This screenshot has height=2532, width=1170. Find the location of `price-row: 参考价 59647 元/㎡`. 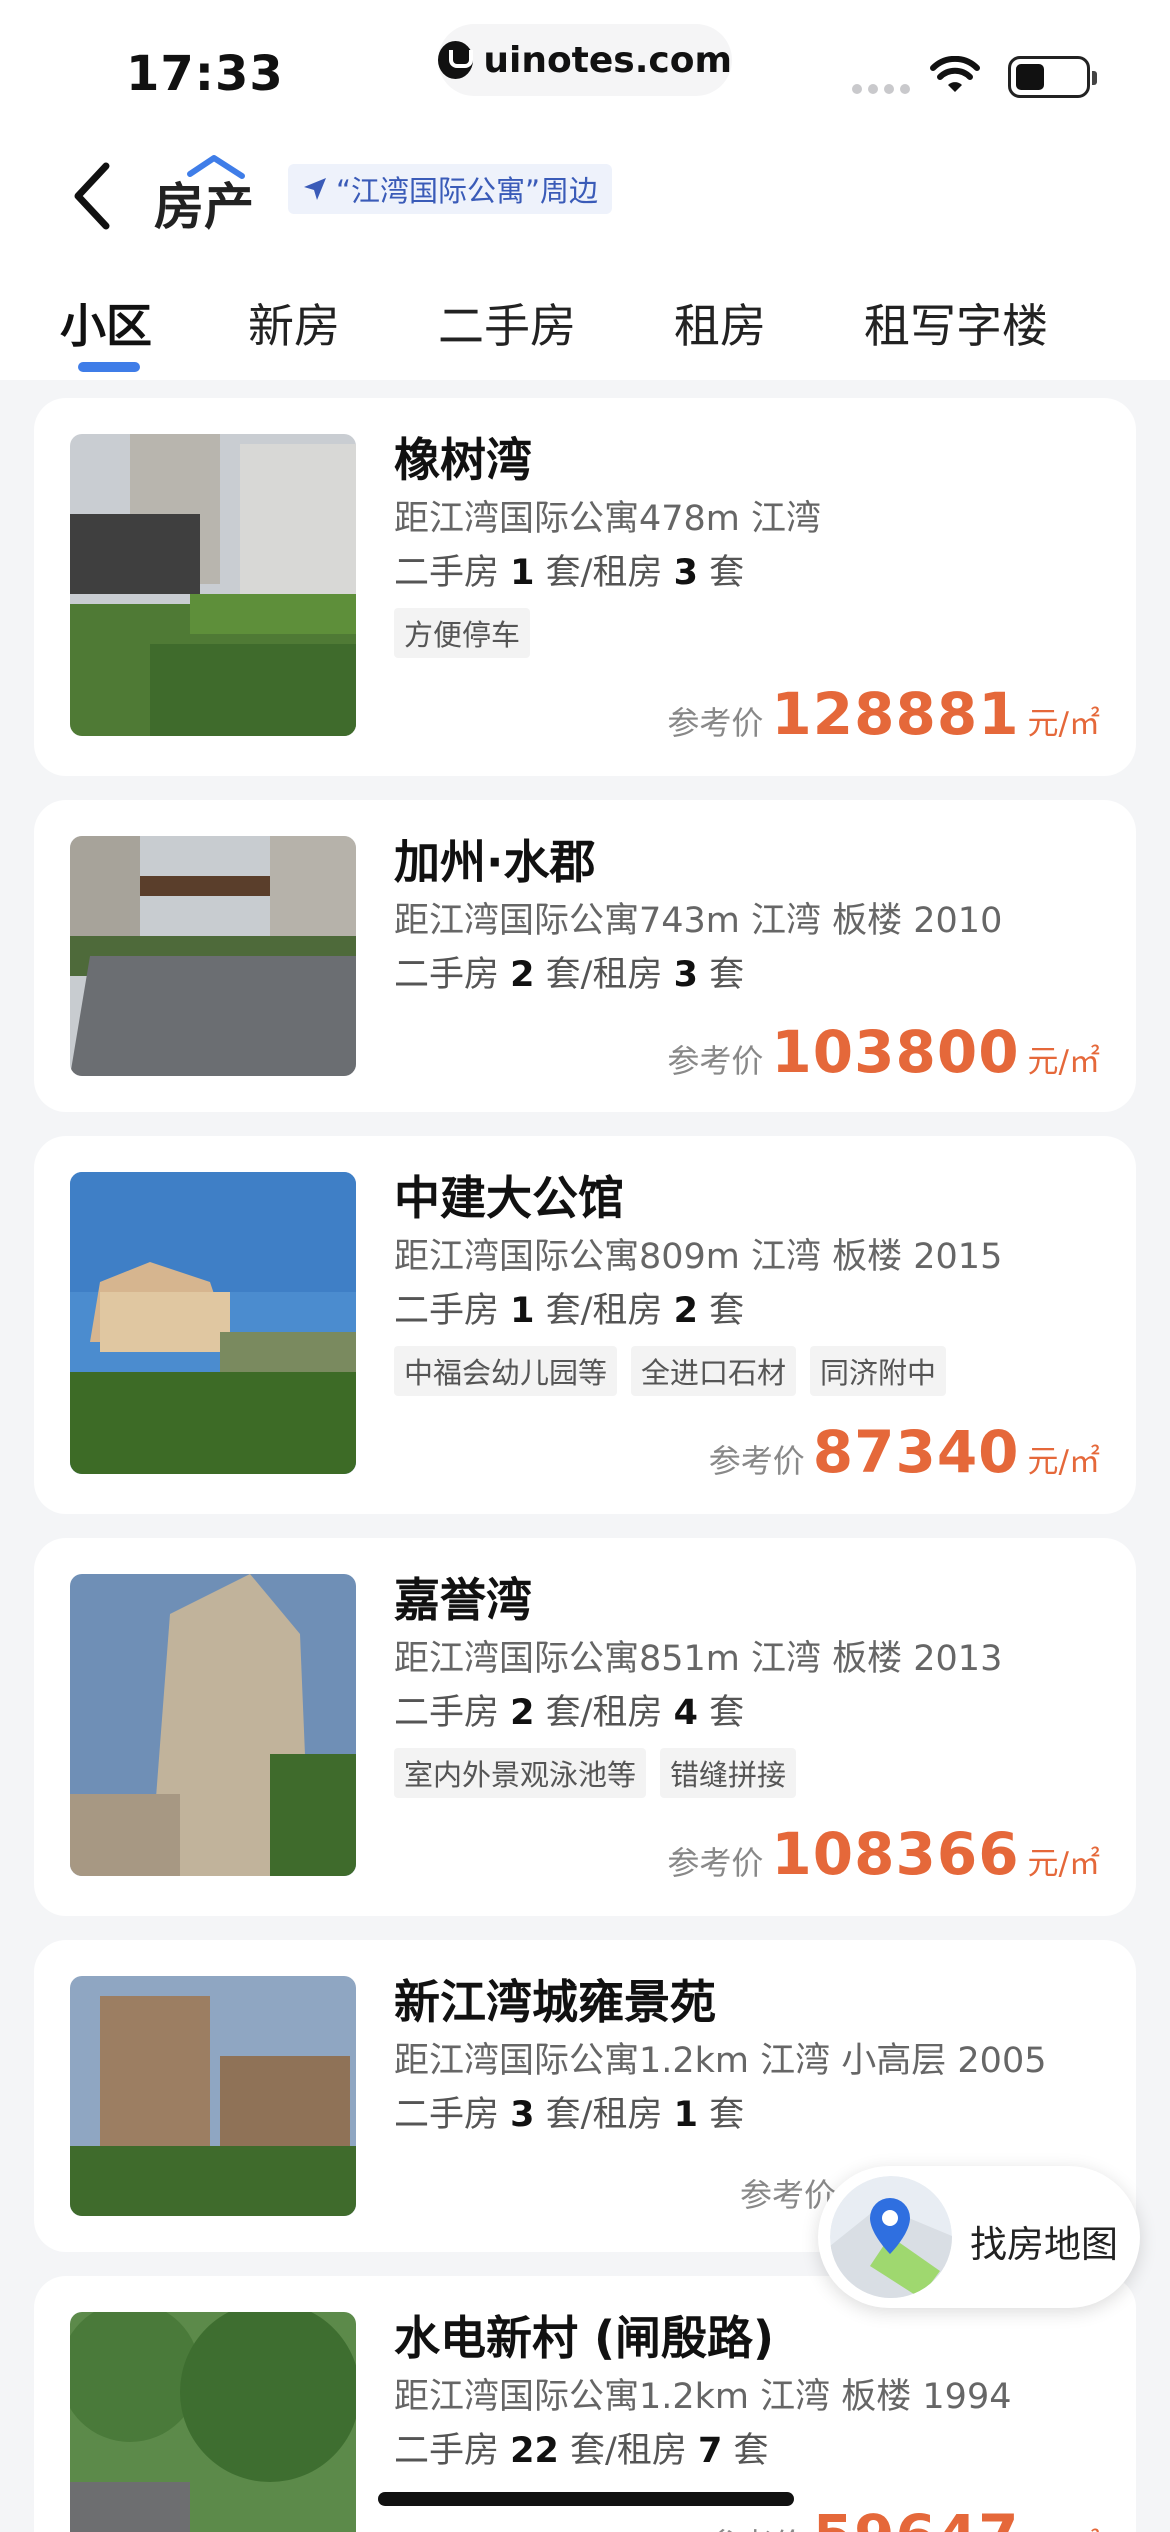

price-row: 参考价 59647 元/㎡ is located at coordinates (904, 2517).